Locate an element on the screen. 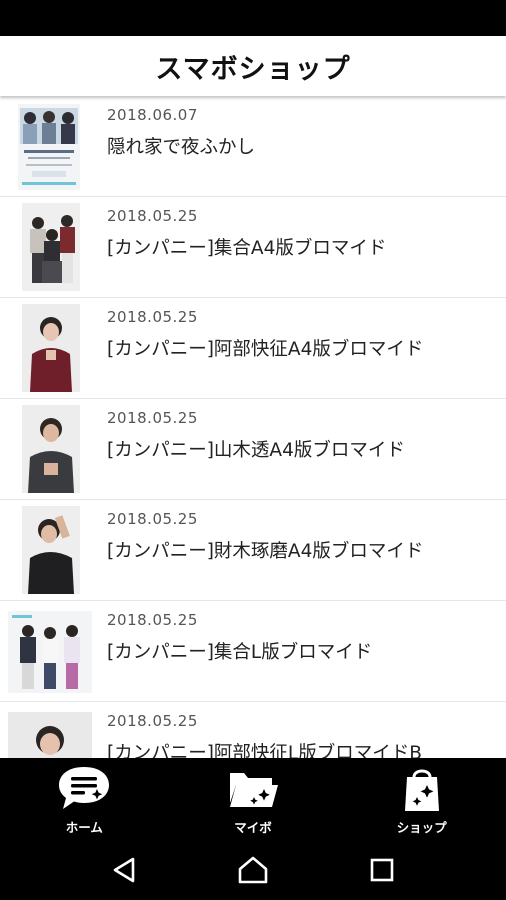 The width and height of the screenshot is (506, 900). tab-label: ホーム is located at coordinates (84, 827).